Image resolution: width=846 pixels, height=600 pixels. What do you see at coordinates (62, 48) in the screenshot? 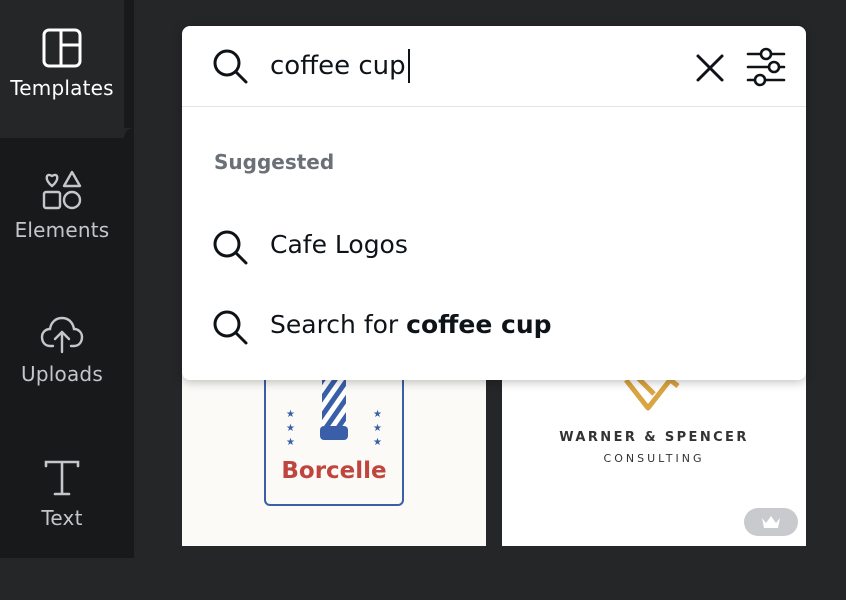
I see `templates-icon` at bounding box center [62, 48].